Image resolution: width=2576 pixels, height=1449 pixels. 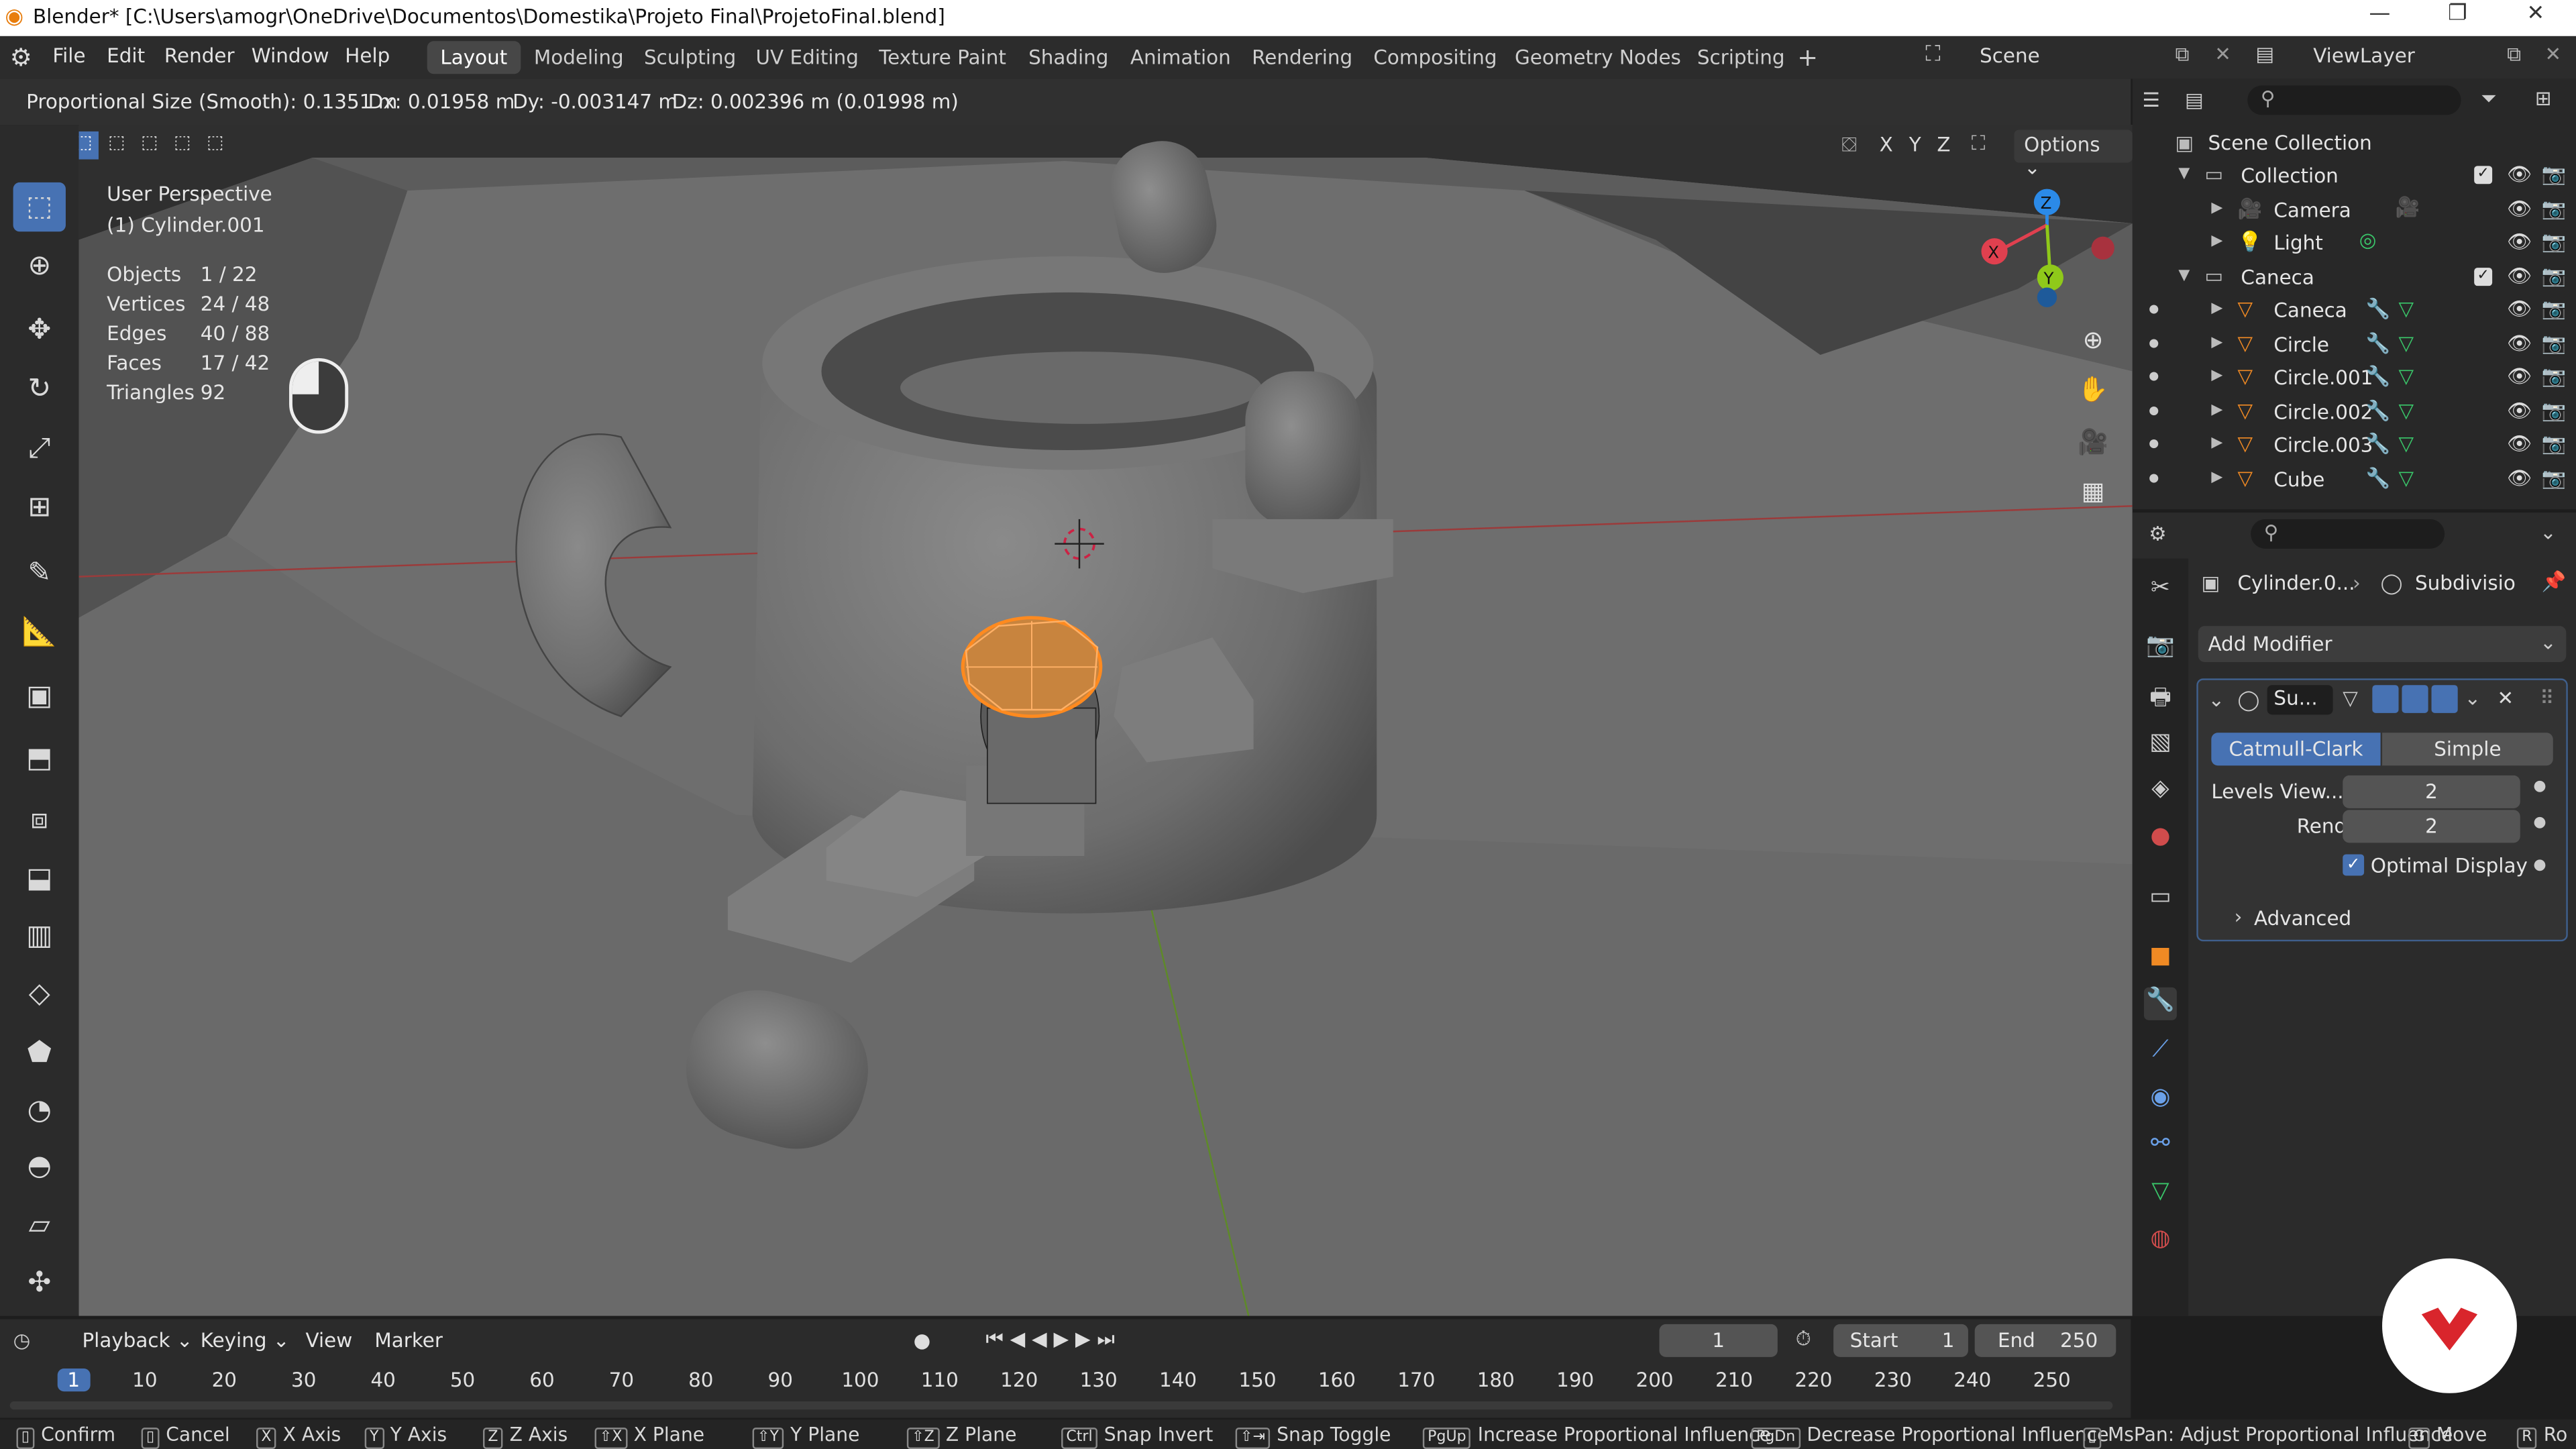 What do you see at coordinates (199, 55) in the screenshot?
I see `menu-render: Render` at bounding box center [199, 55].